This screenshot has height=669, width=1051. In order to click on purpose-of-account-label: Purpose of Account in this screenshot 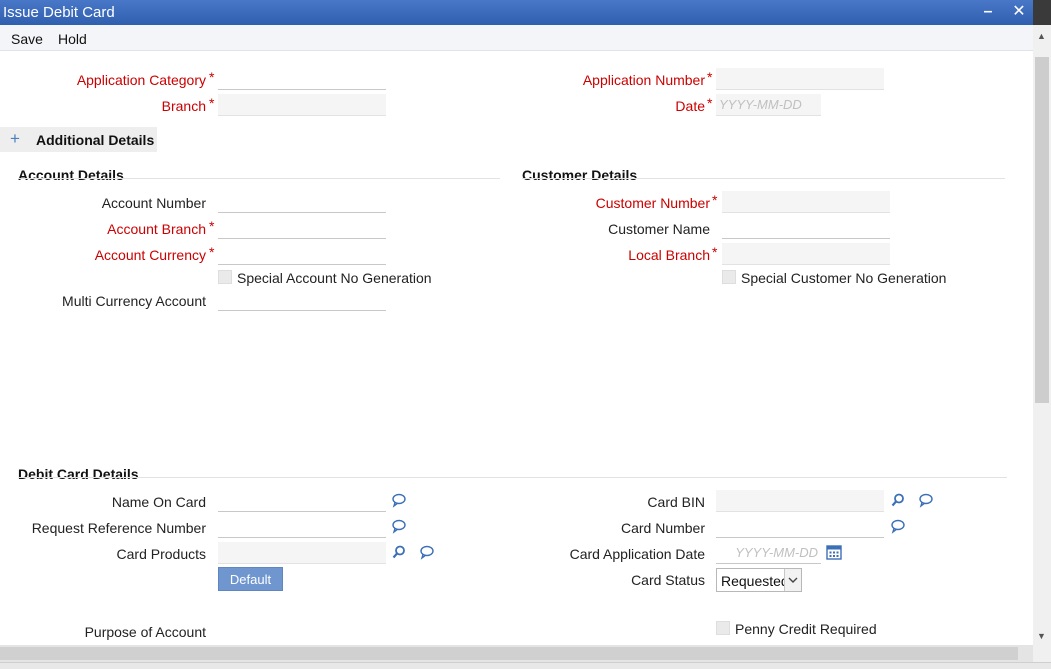, I will do `click(145, 632)`.